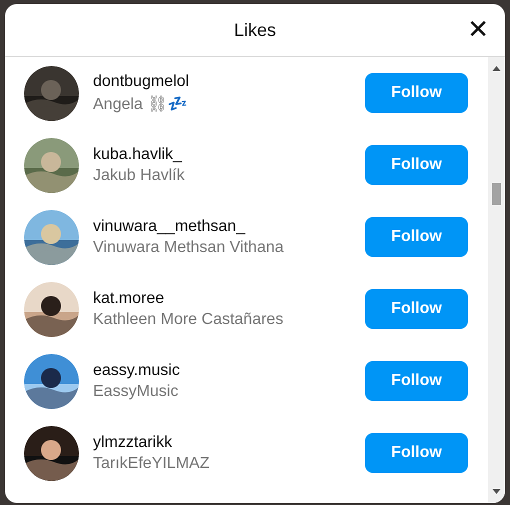 Image resolution: width=510 pixels, height=505 pixels. What do you see at coordinates (188, 319) in the screenshot?
I see `display-name: Kathleen More Castañares` at bounding box center [188, 319].